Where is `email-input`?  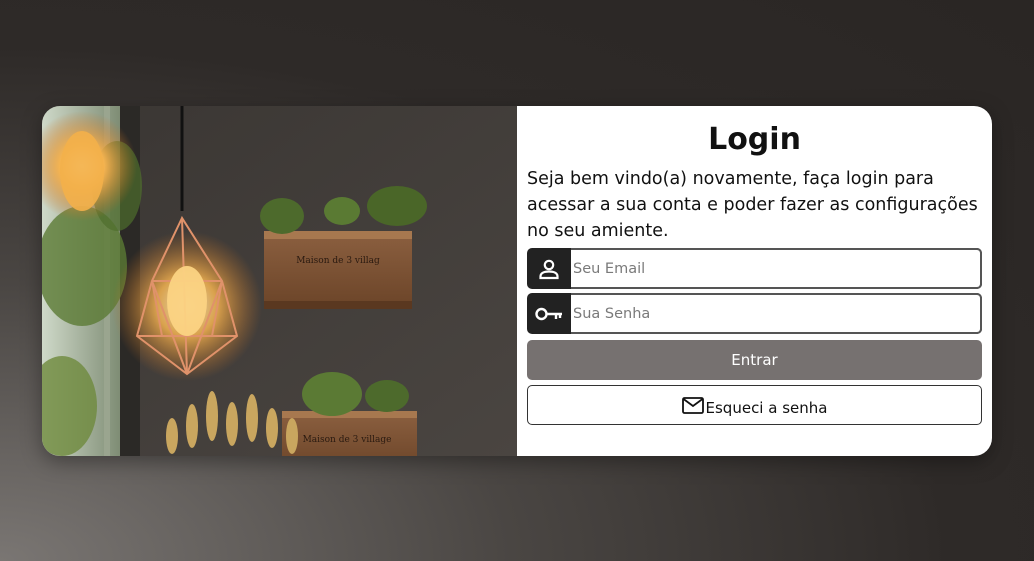 email-input is located at coordinates (776, 268).